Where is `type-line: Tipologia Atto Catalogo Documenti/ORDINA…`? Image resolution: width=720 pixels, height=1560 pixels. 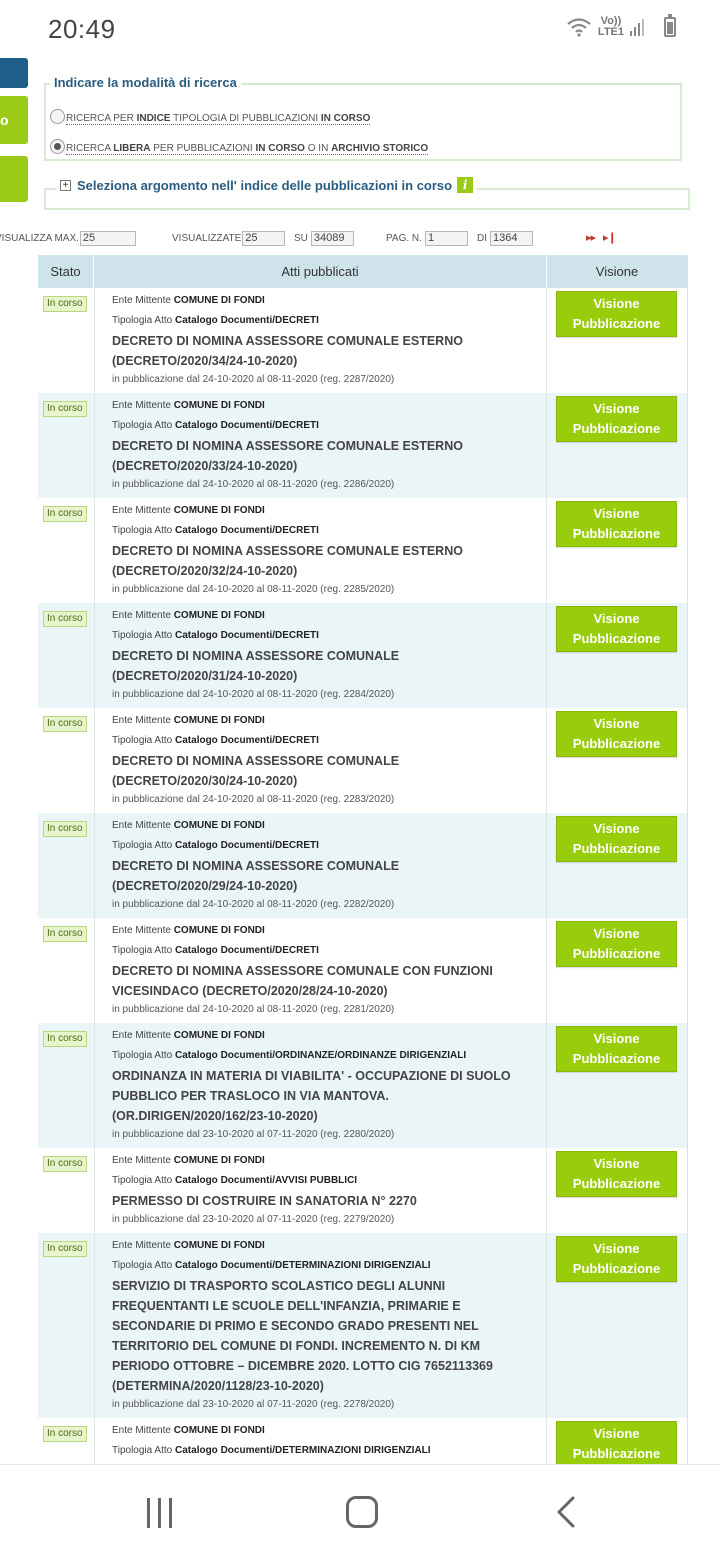
type-line: Tipologia Atto Catalogo Documenti/ORDINA… is located at coordinates (289, 1055).